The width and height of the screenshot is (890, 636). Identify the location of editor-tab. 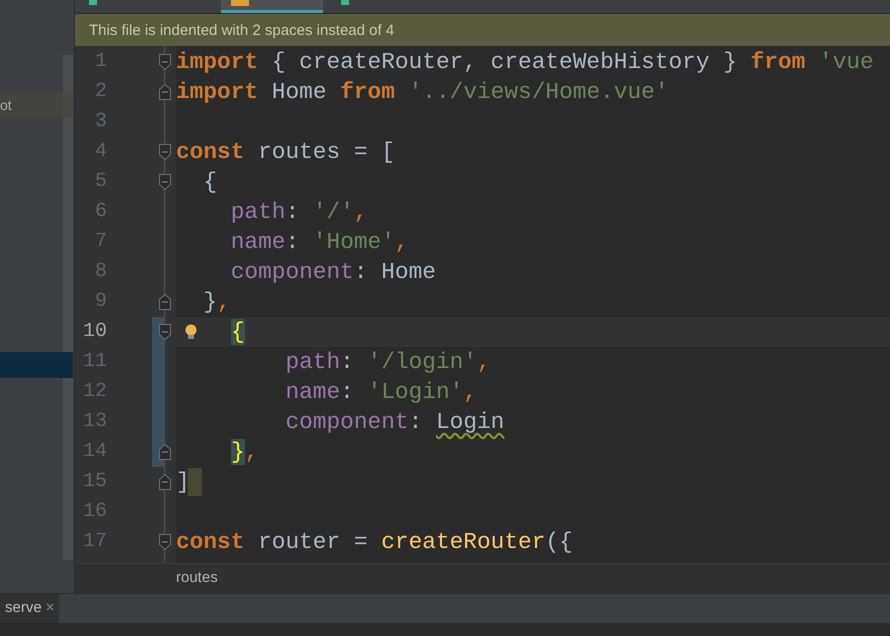
(272, 6).